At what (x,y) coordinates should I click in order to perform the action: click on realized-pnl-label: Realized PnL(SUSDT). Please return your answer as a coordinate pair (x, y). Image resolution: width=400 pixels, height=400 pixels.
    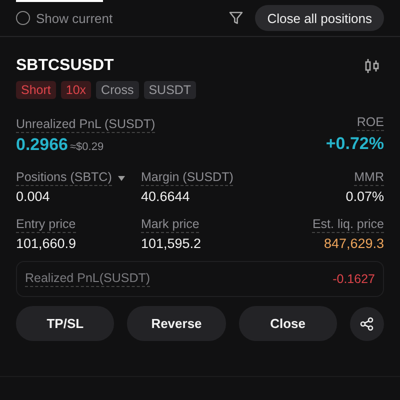
    Looking at the image, I should click on (87, 279).